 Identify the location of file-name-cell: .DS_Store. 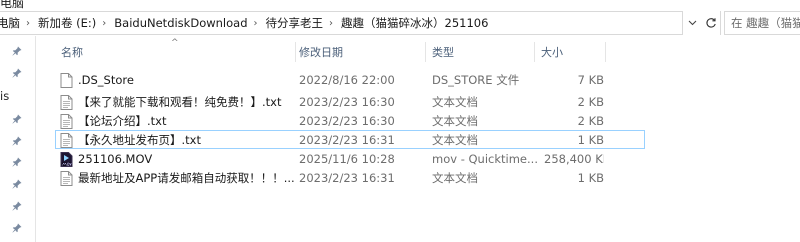
(177, 80).